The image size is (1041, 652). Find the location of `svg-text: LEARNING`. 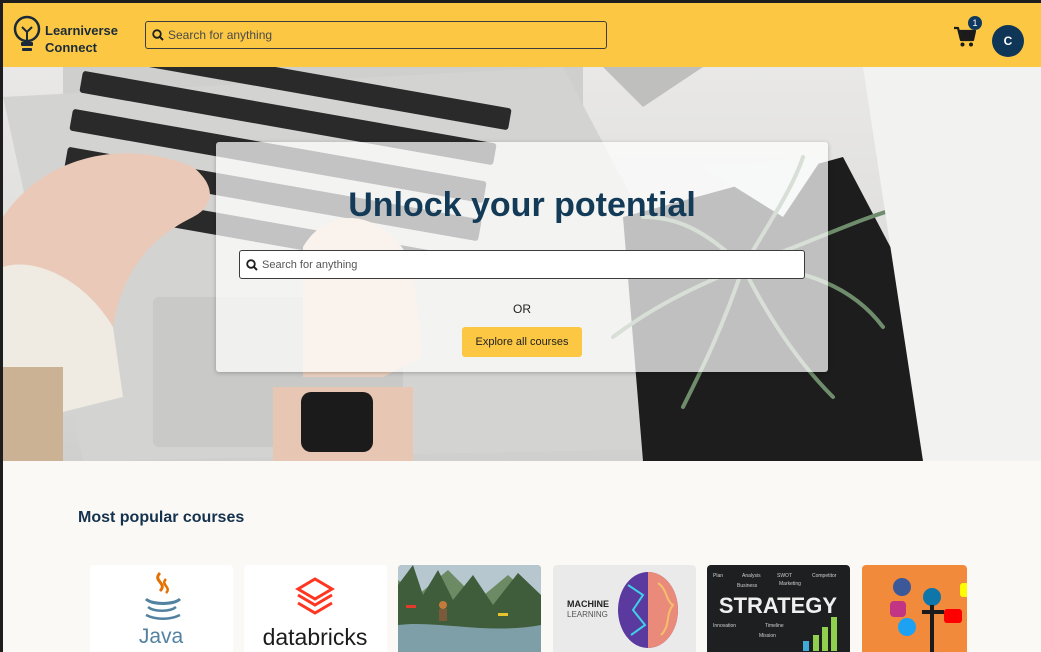

svg-text: LEARNING is located at coordinates (587, 614).